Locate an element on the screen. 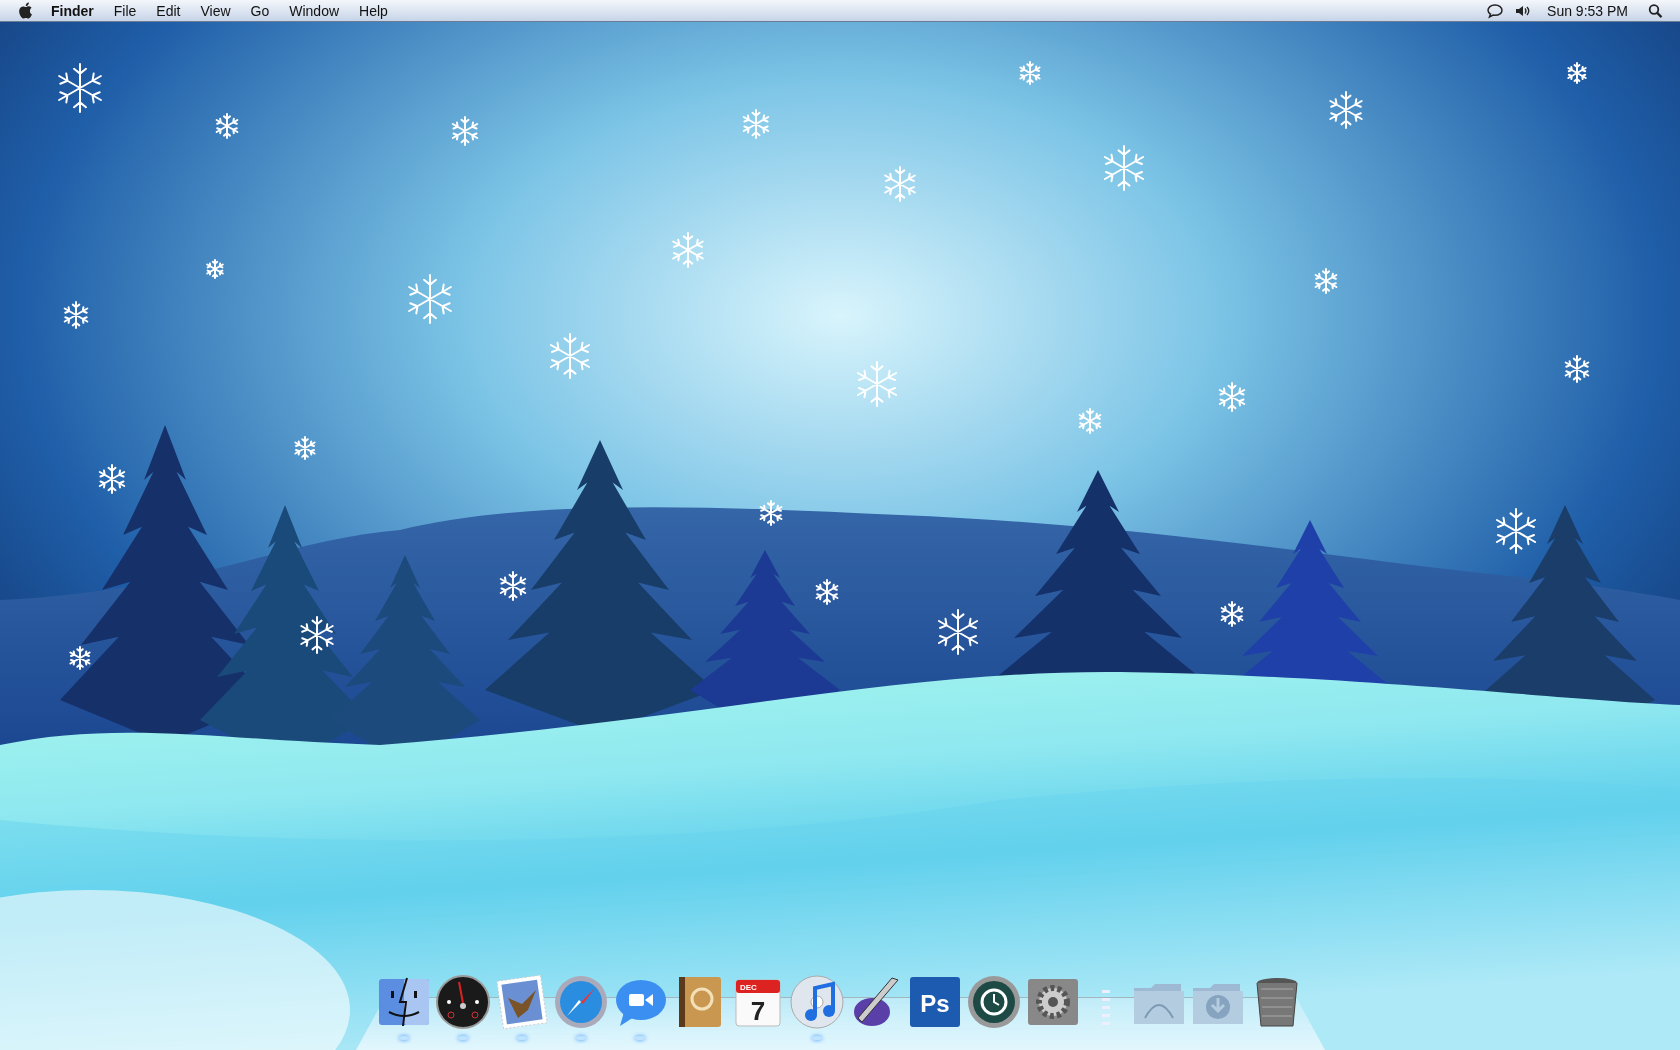  clock-icon is located at coordinates (993, 1002).